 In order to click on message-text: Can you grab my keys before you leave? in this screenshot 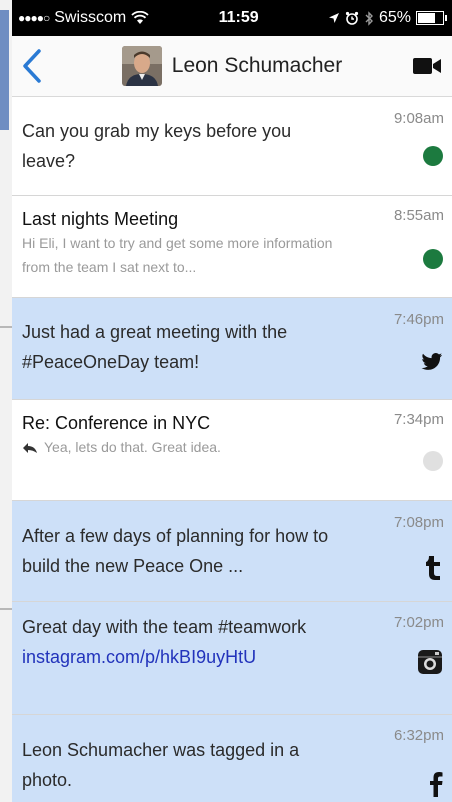, I will do `click(157, 146)`.